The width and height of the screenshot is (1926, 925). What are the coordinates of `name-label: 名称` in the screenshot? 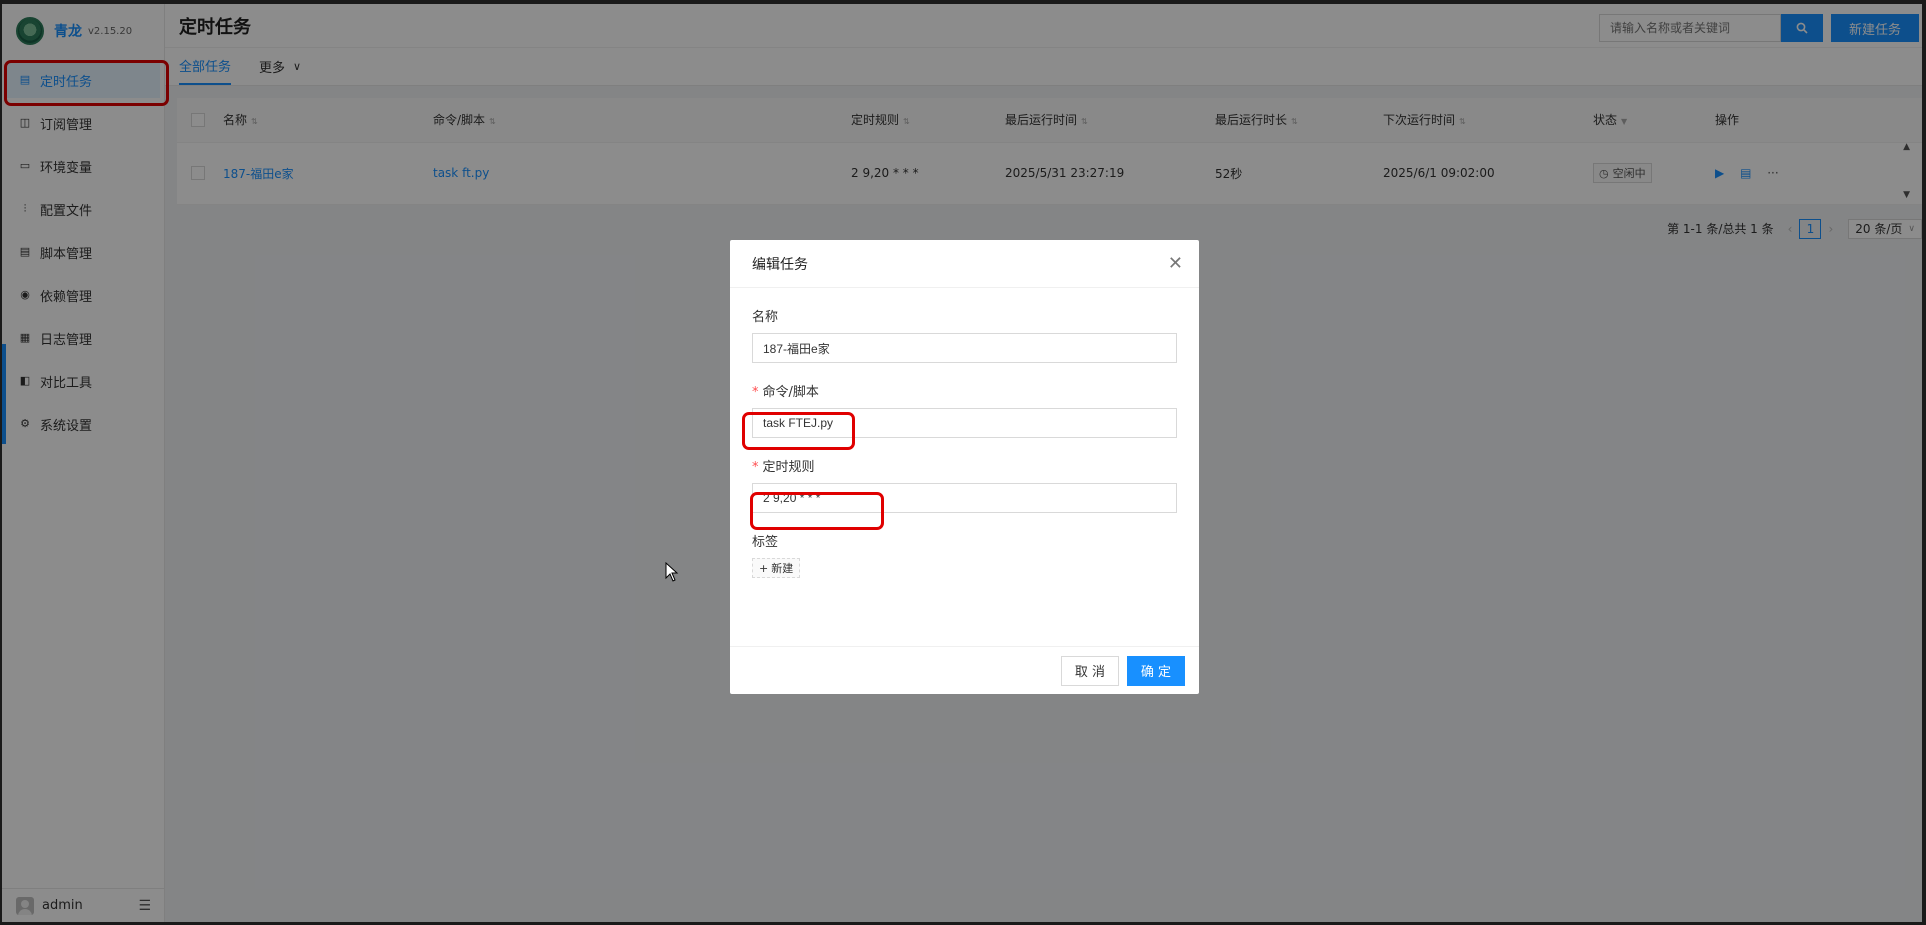 It's located at (765, 317).